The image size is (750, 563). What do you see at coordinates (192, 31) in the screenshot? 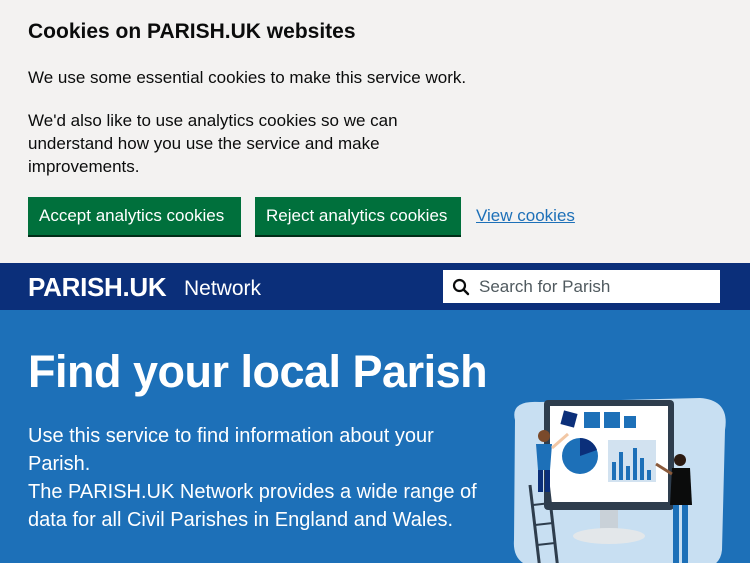
I see `cookie-banner-title: Cookies on PARISH.UK websites` at bounding box center [192, 31].